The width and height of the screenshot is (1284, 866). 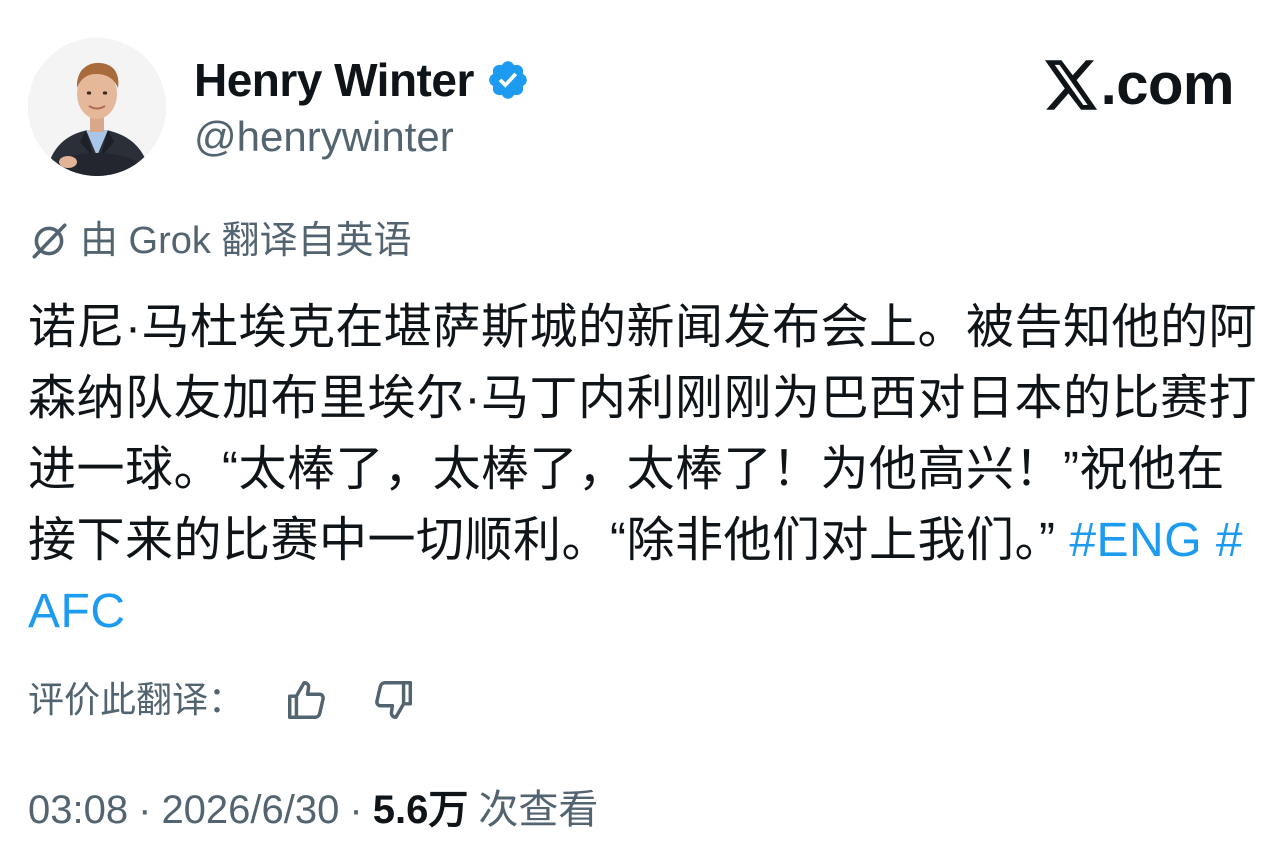 I want to click on thumbs-up-button, so click(x=306, y=700).